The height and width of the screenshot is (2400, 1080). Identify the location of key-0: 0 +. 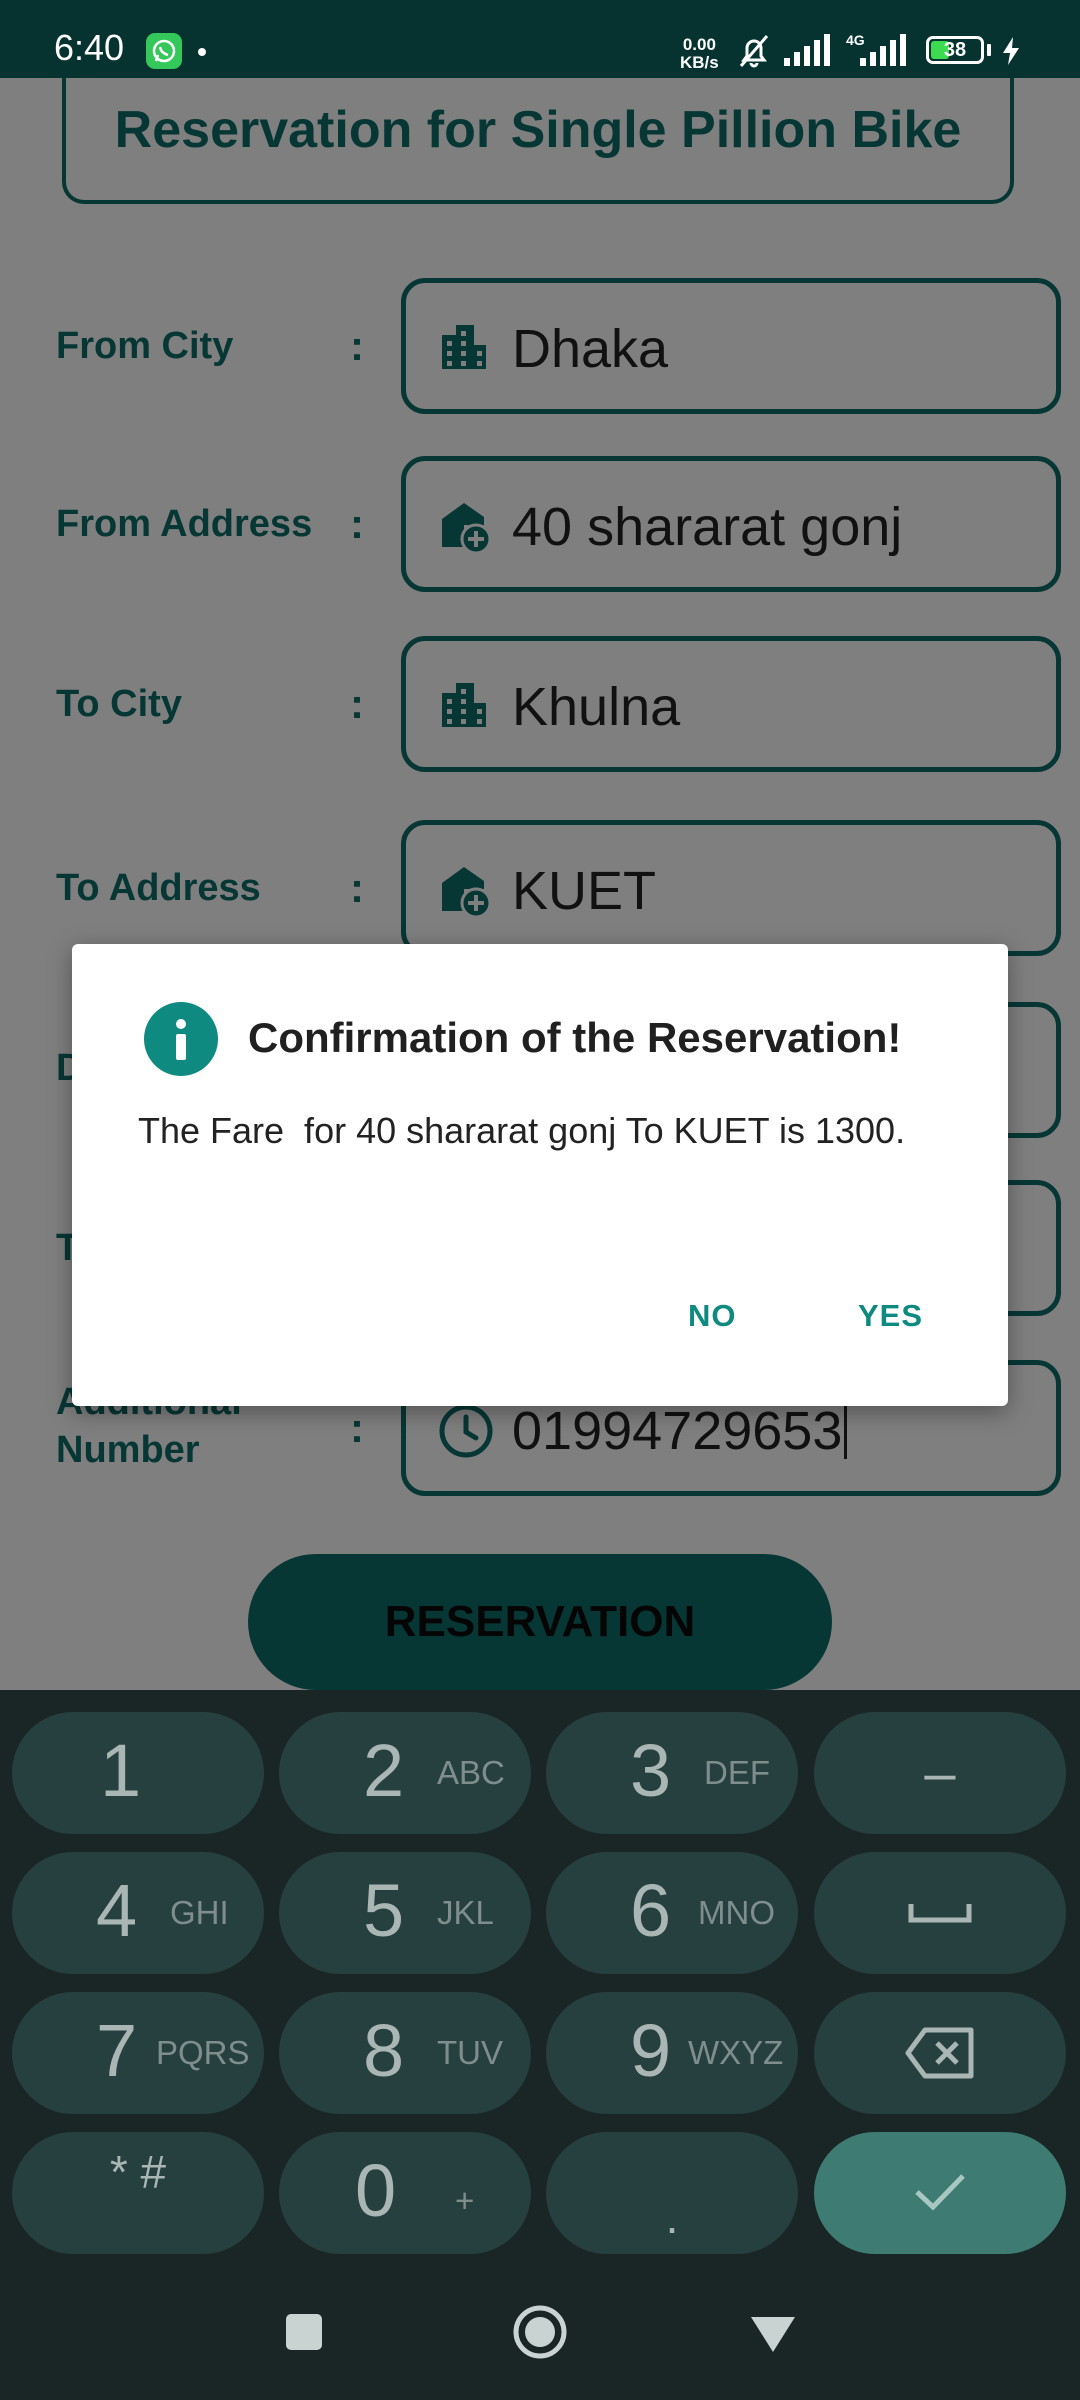
(405, 2193).